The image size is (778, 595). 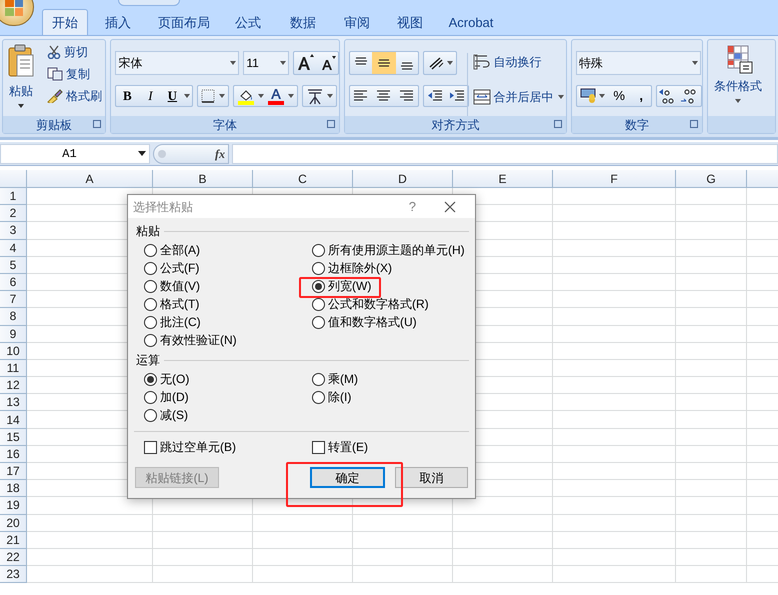 What do you see at coordinates (641, 96) in the screenshot?
I see `comma-button: ,` at bounding box center [641, 96].